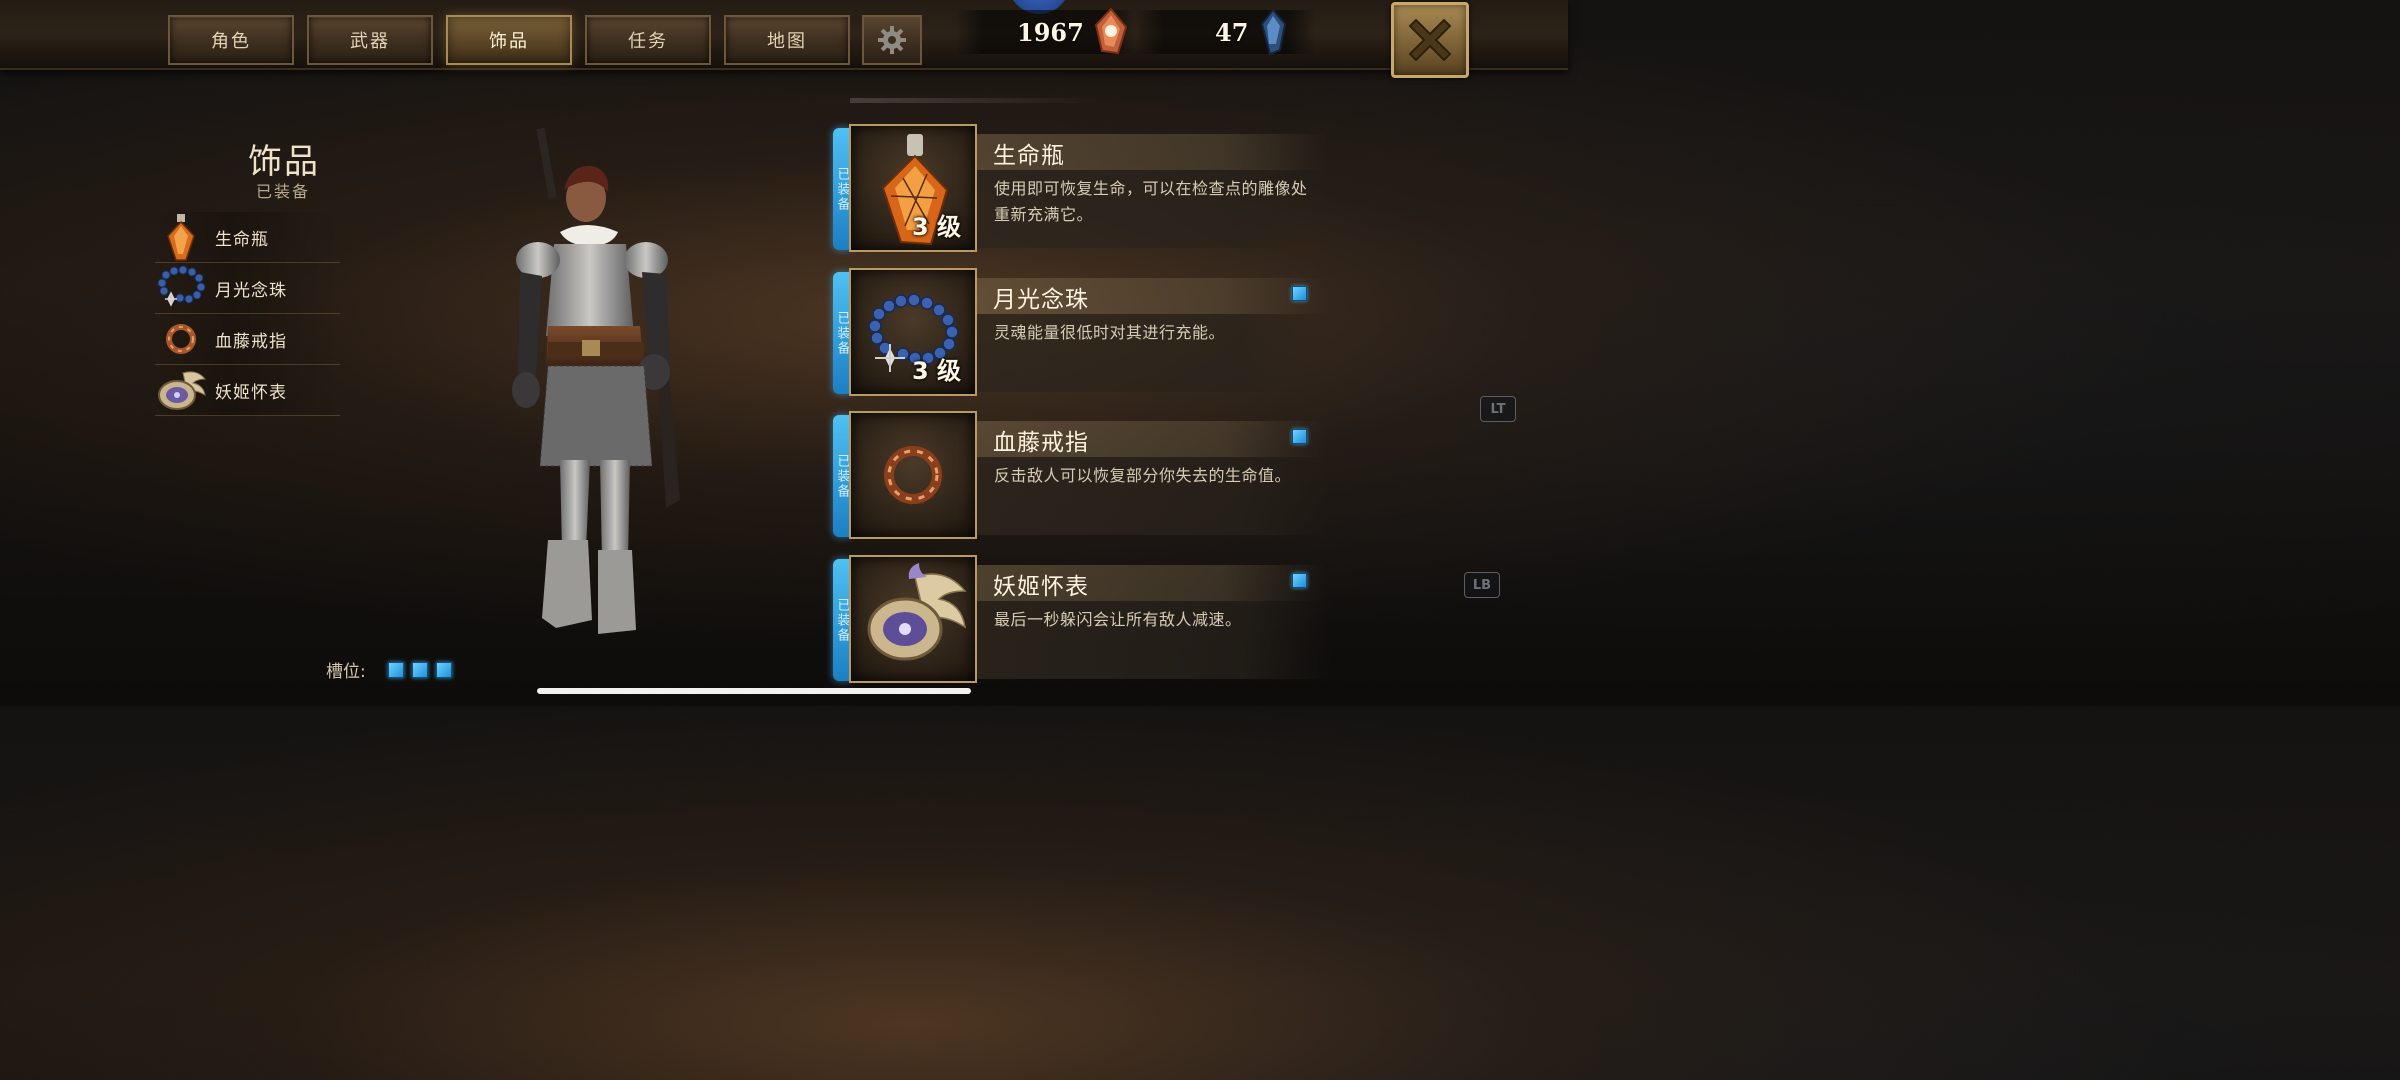  What do you see at coordinates (251, 290) in the screenshot?
I see `equipped-item-label: 月光念珠` at bounding box center [251, 290].